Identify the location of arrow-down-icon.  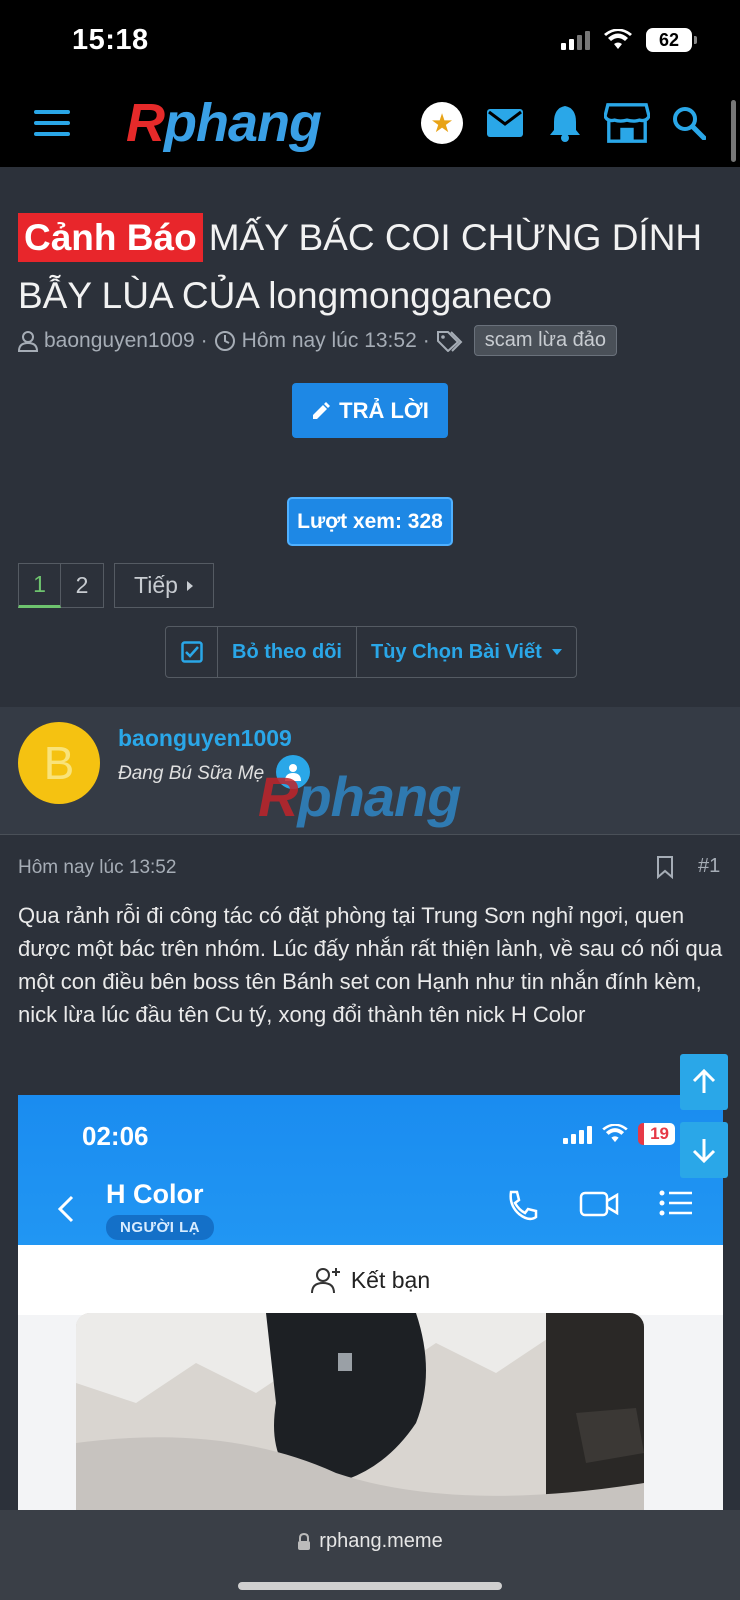
(704, 1151).